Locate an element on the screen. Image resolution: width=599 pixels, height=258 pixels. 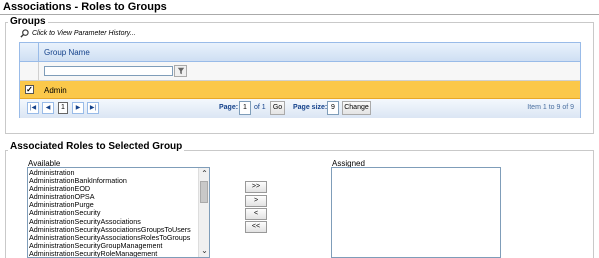
magnifier-icon is located at coordinates (24, 33).